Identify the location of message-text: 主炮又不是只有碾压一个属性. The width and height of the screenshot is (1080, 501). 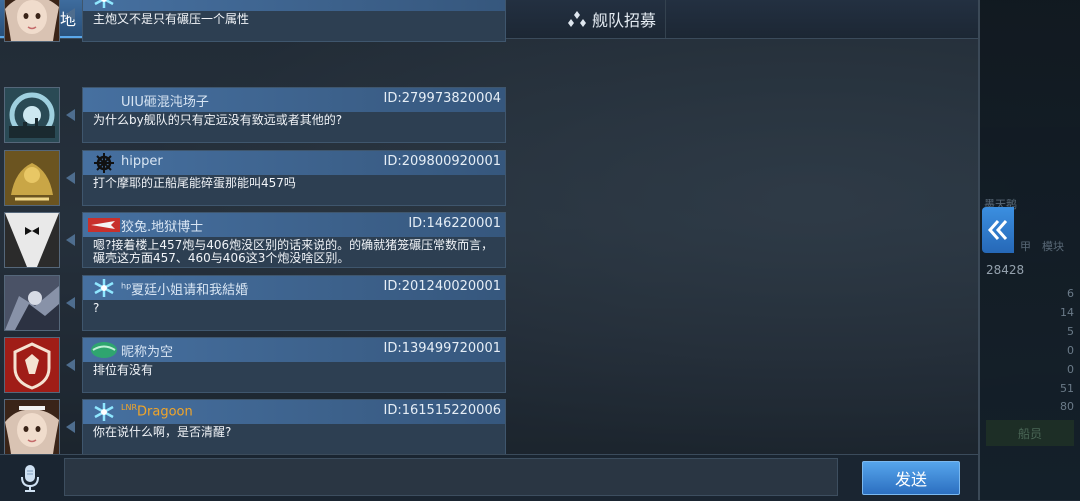
(171, 19).